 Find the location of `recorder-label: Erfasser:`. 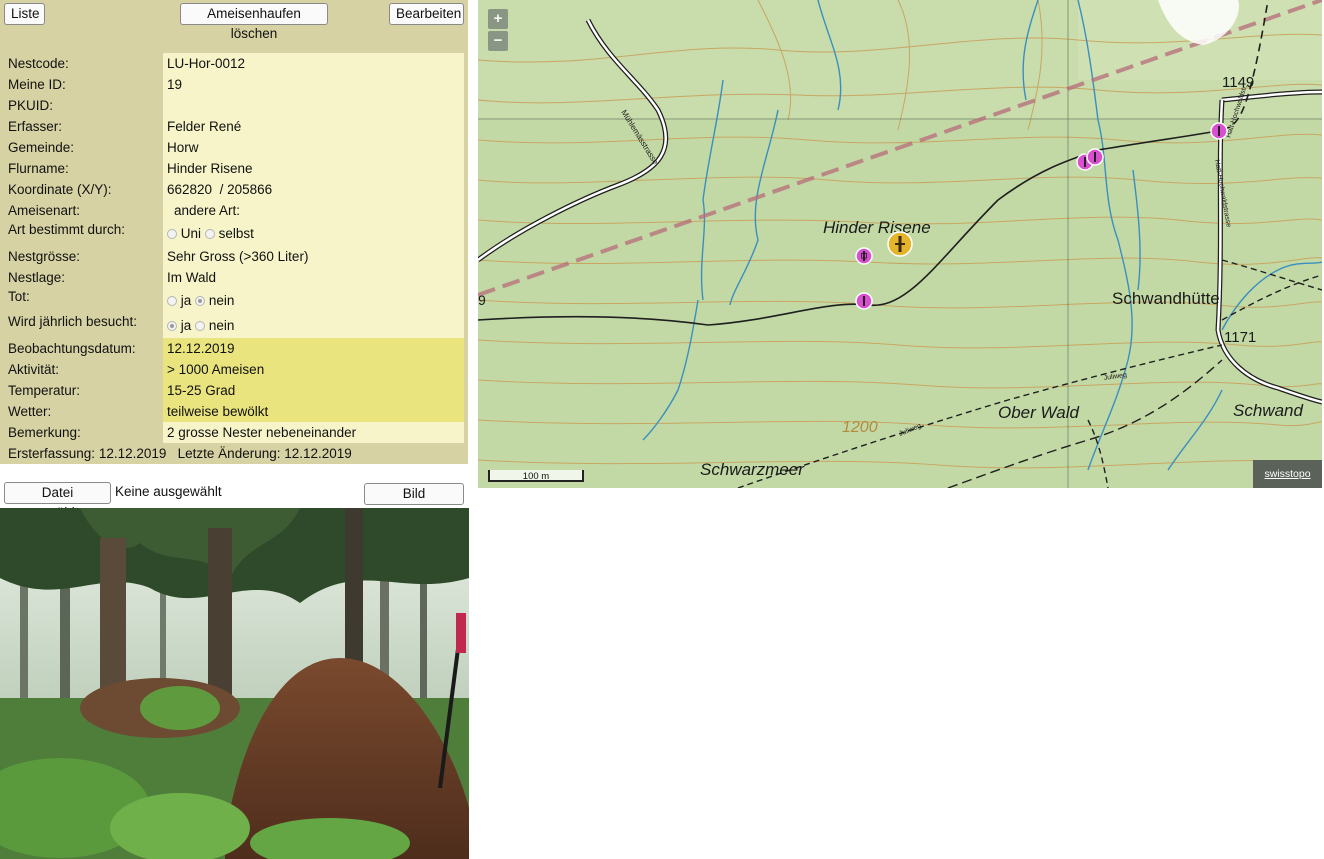

recorder-label: Erfasser: is located at coordinates (83, 126).